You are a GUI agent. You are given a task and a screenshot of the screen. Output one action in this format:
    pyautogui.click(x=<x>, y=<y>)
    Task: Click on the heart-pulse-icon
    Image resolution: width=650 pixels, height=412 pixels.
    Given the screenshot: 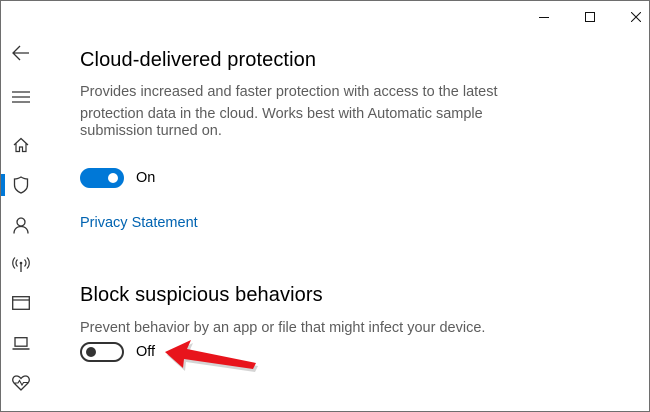 What is the action you would take?
    pyautogui.click(x=21, y=383)
    